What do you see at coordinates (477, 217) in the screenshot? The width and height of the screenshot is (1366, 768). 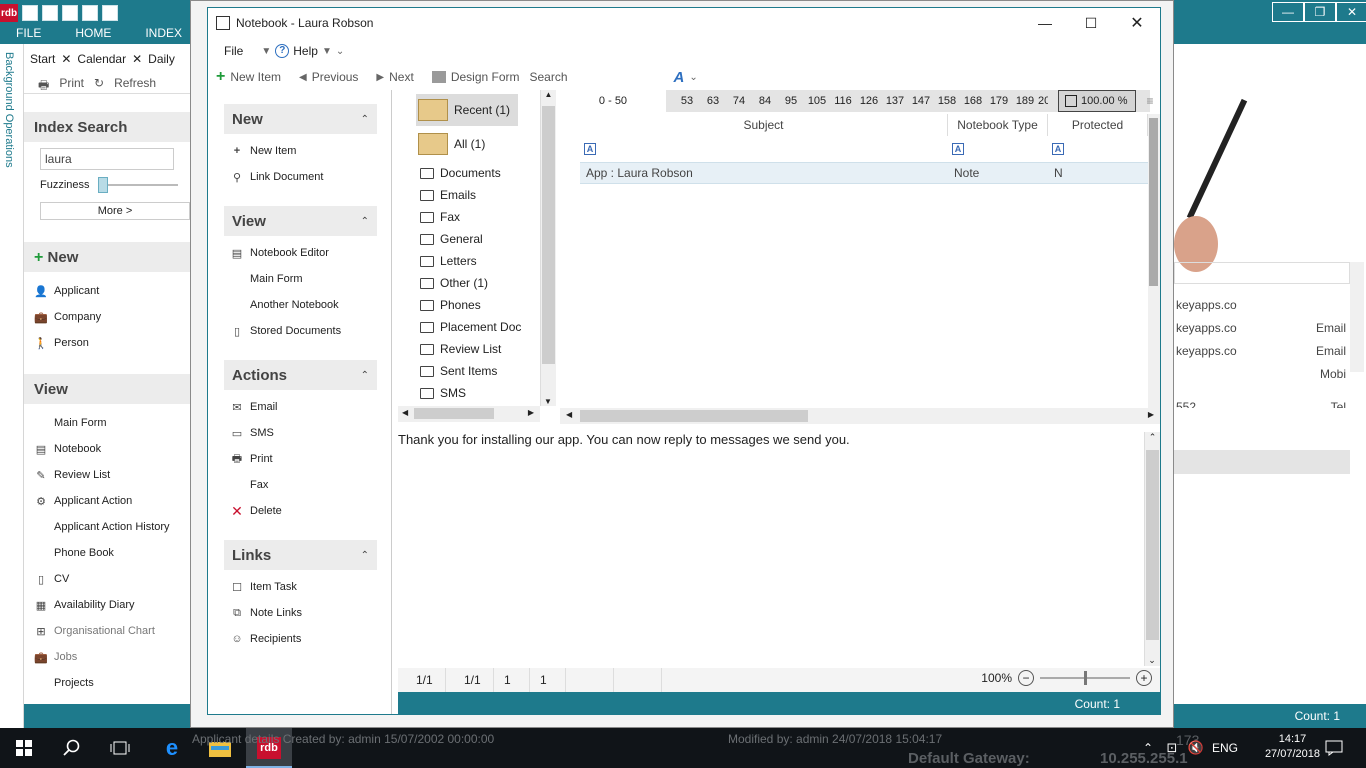 I see `folder-fax: Fax` at bounding box center [477, 217].